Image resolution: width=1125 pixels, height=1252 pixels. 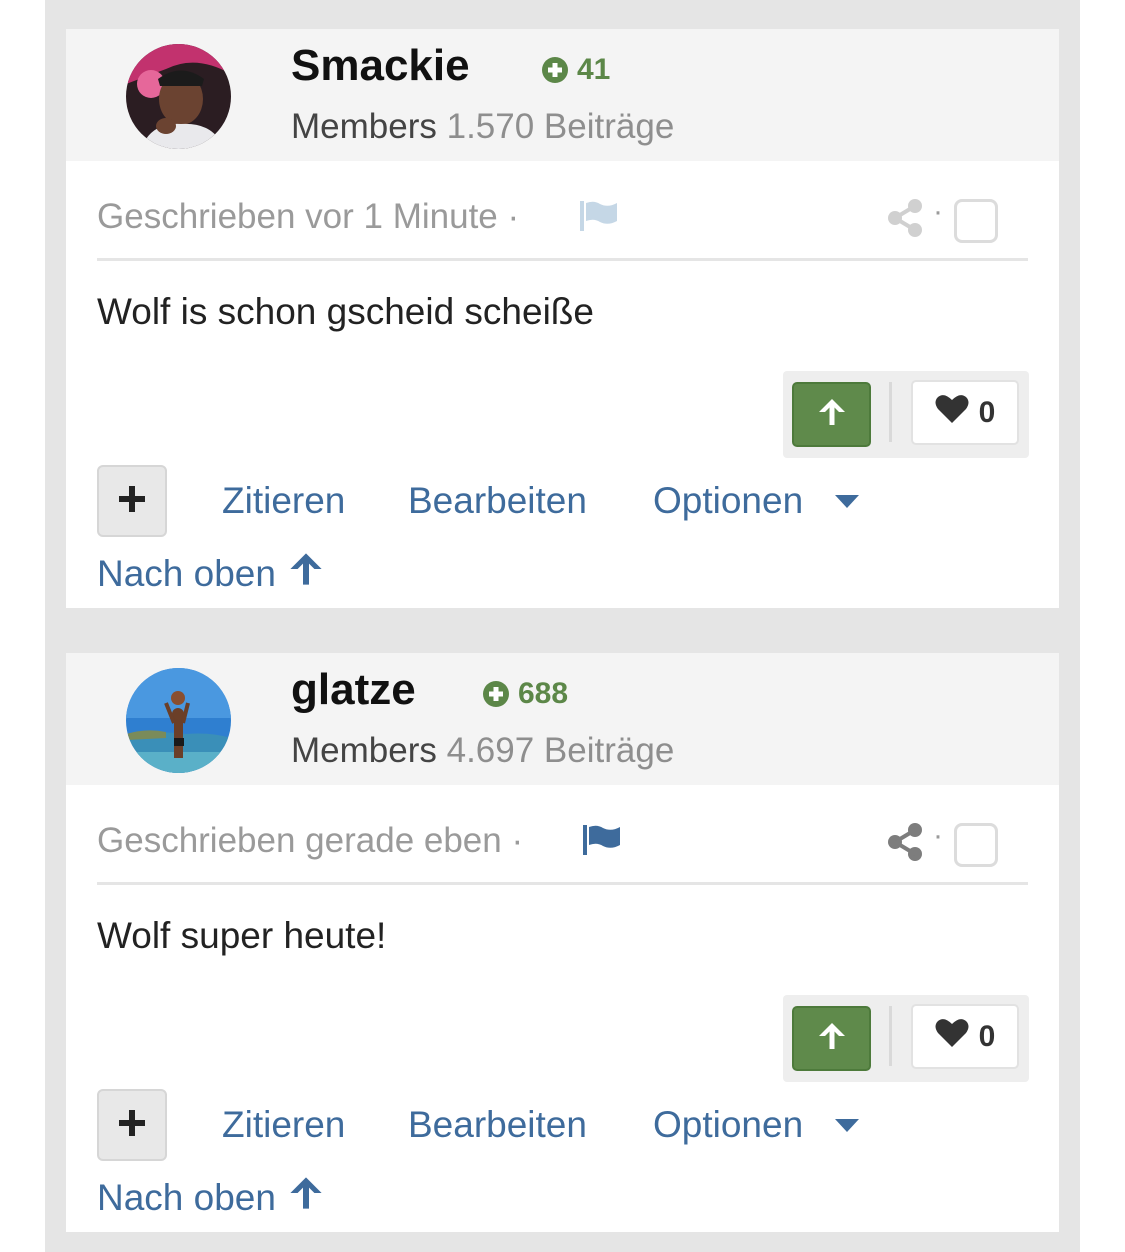 What do you see at coordinates (562, 95) in the screenshot?
I see `post-author-header: Smackie 41 Members 1.570 Beiträge` at bounding box center [562, 95].